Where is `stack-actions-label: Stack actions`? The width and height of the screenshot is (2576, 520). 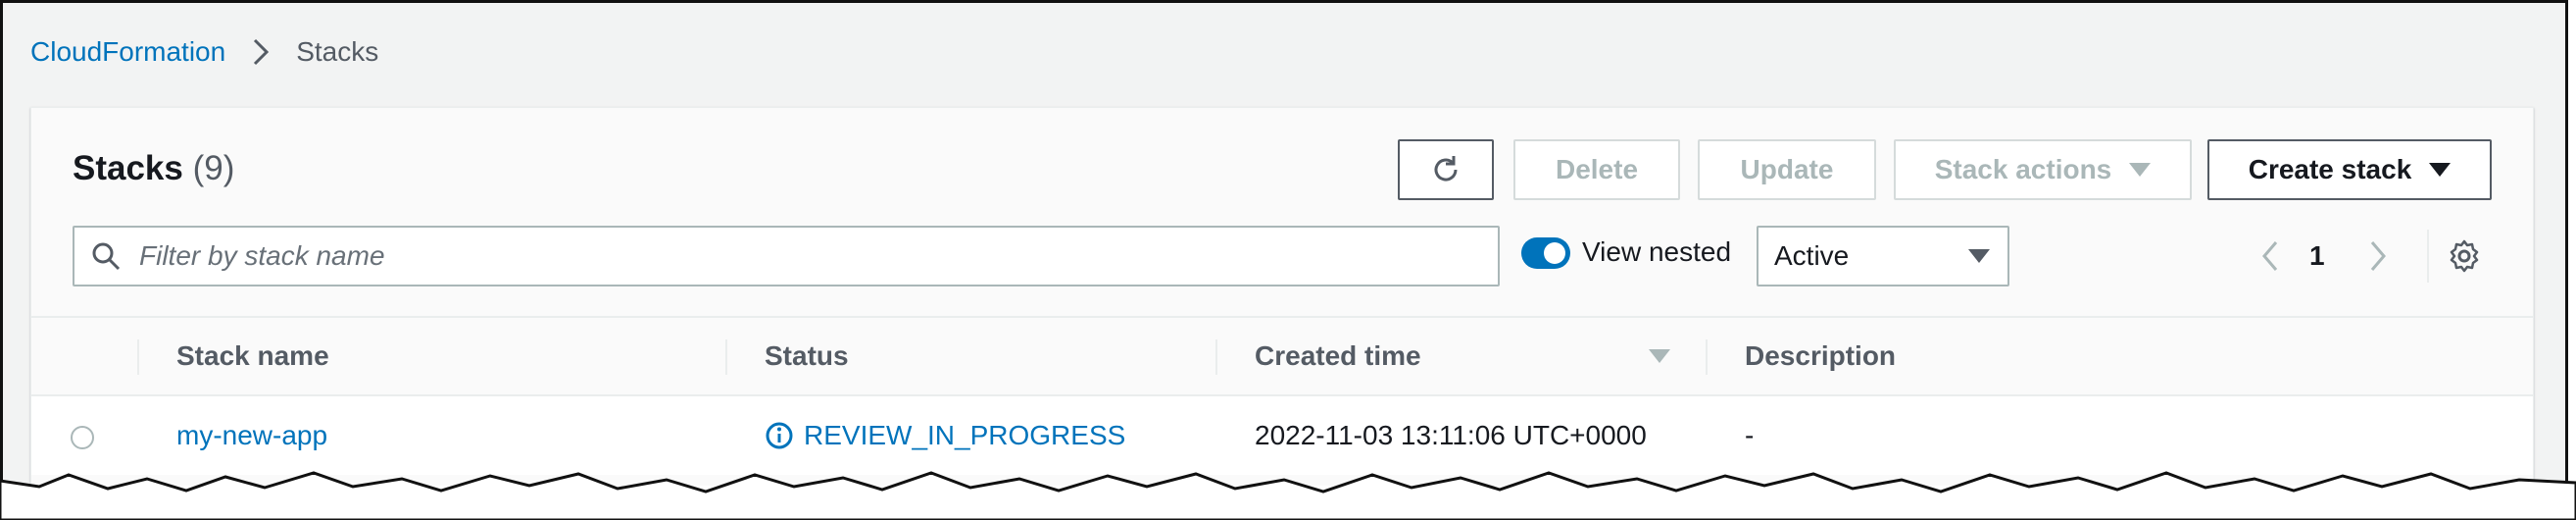 stack-actions-label: Stack actions is located at coordinates (2023, 169).